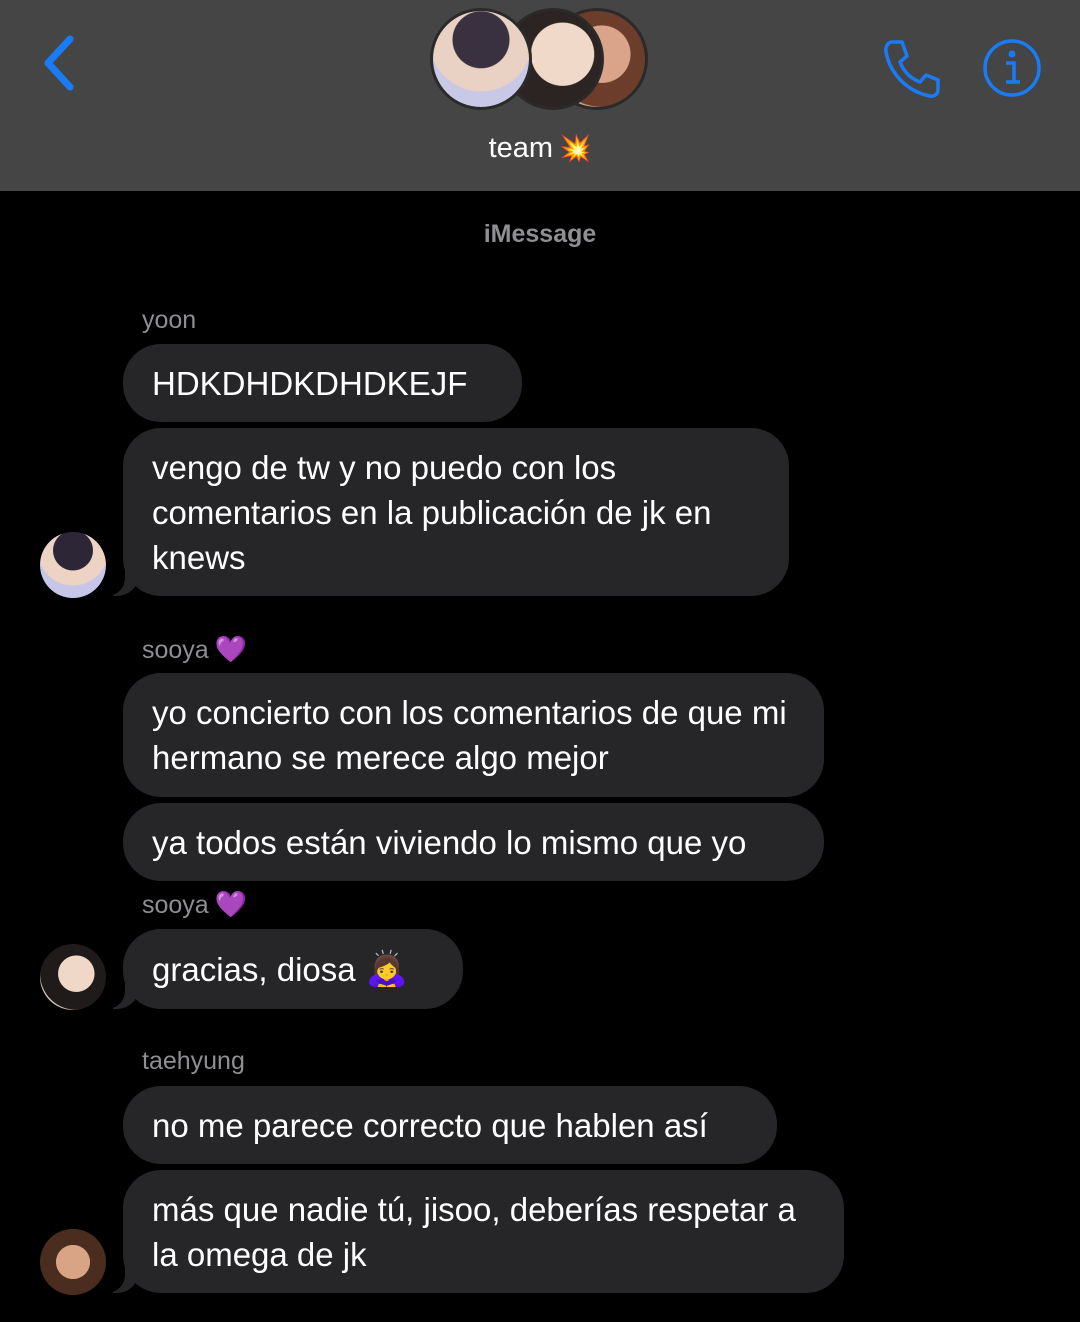  I want to click on info-button, so click(1012, 68).